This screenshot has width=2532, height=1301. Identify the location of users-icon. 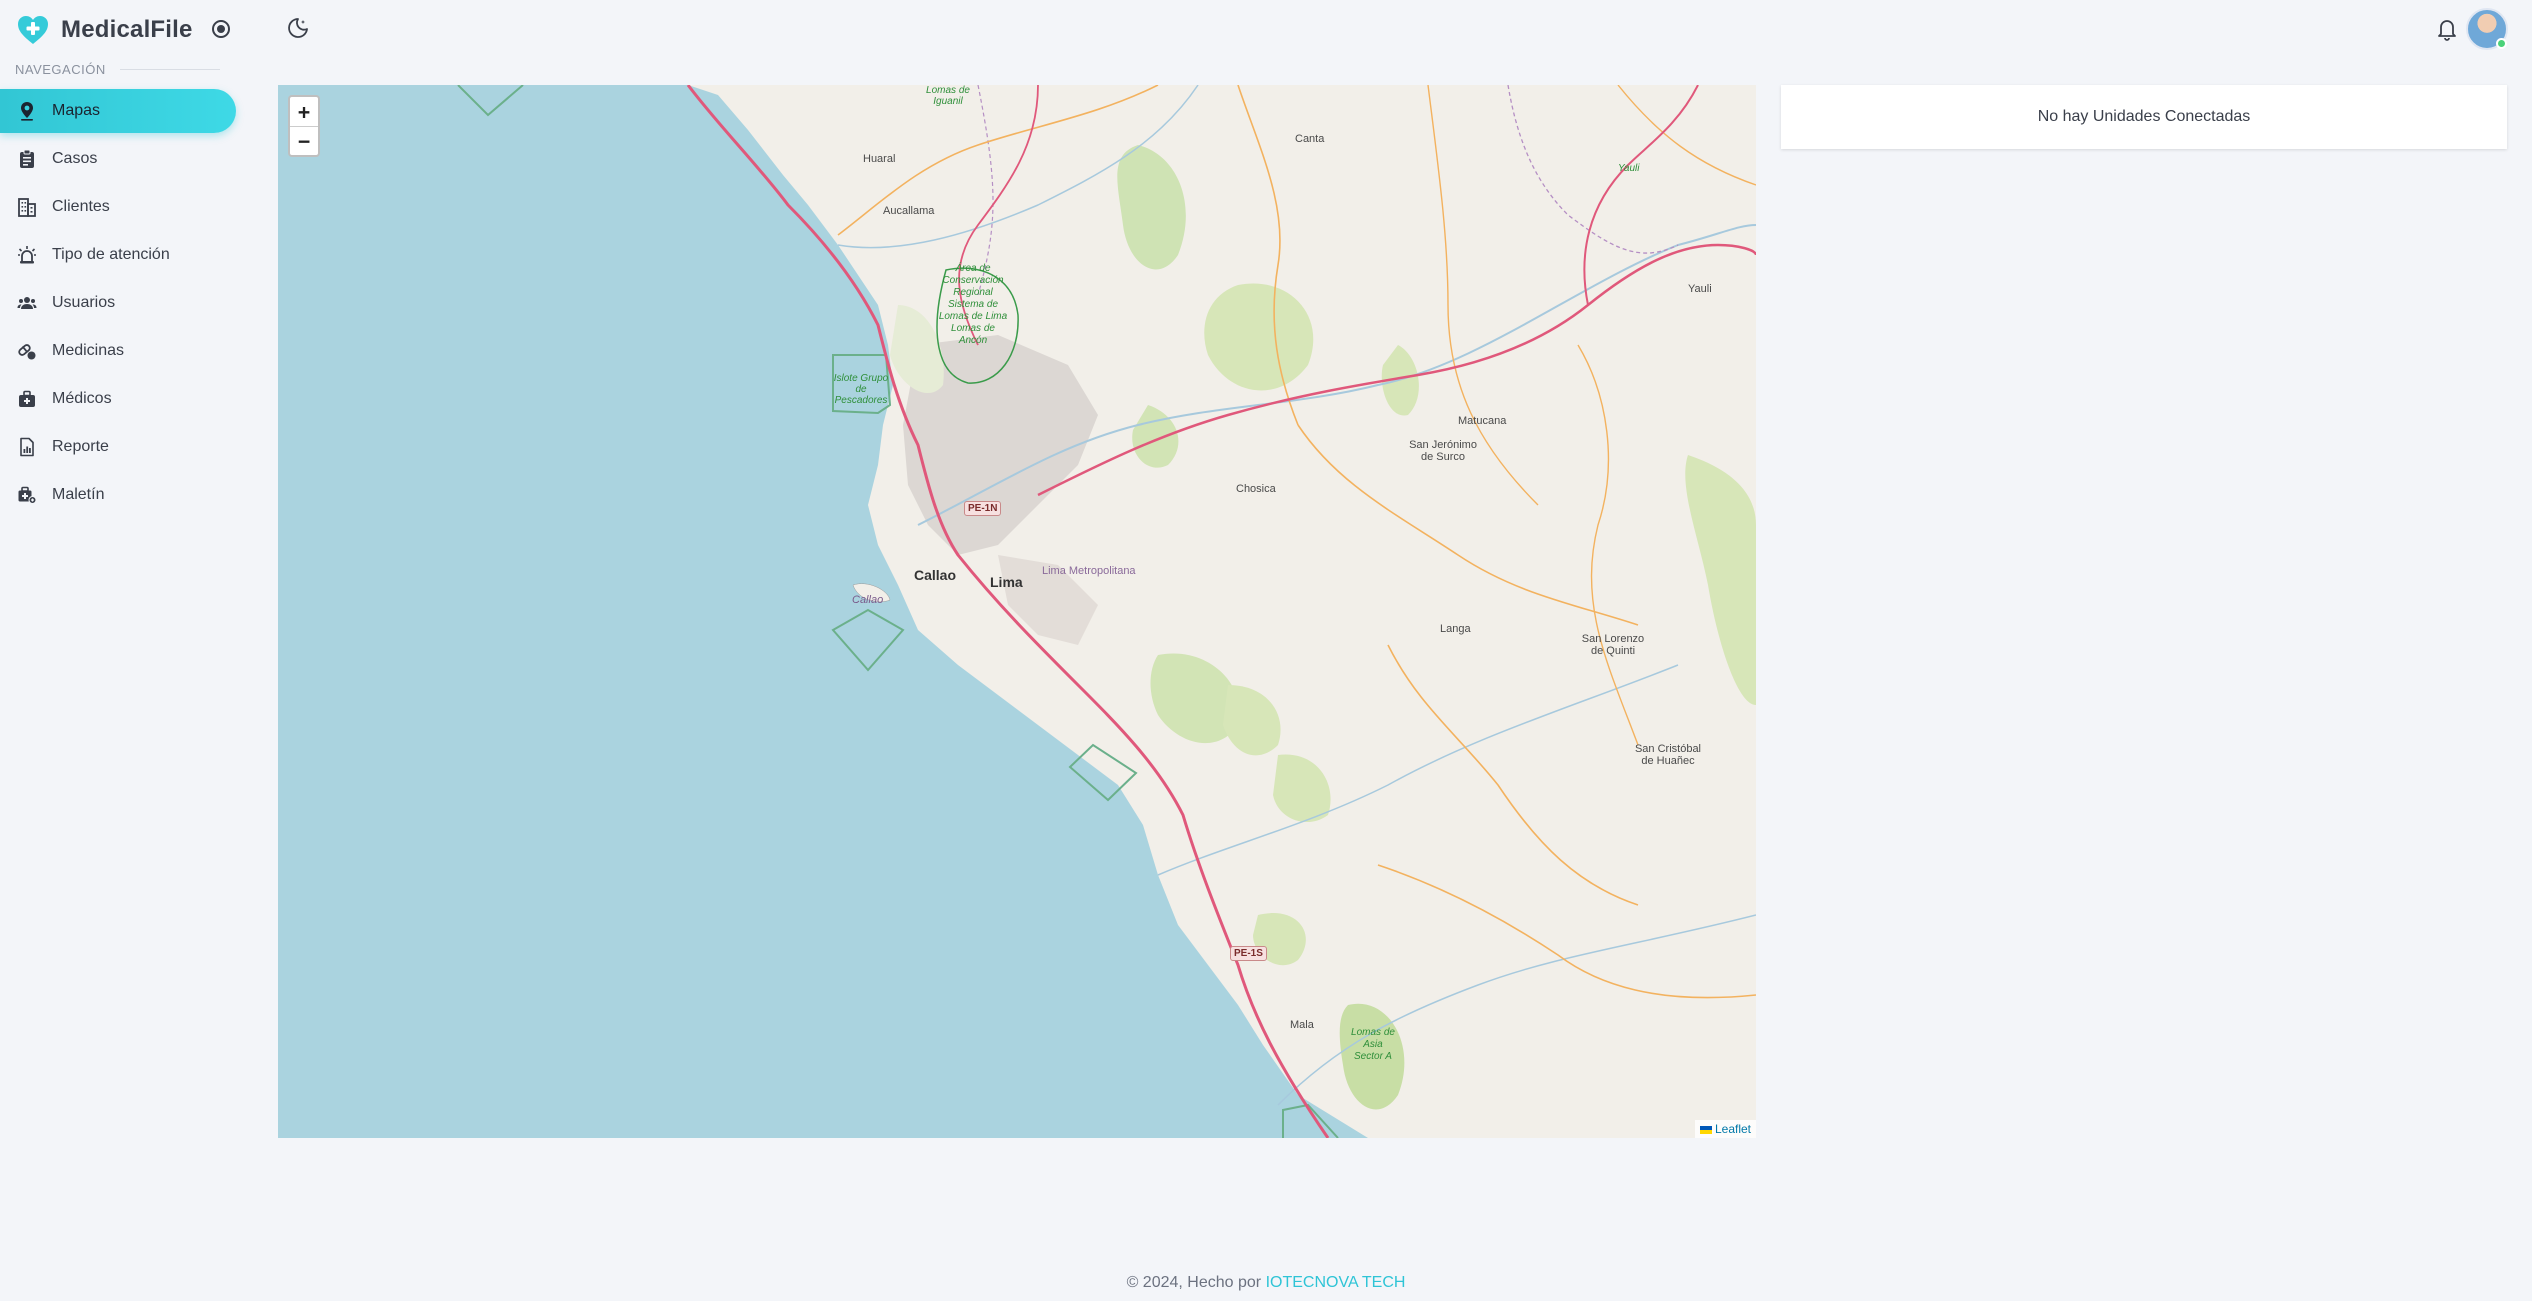
(27, 303).